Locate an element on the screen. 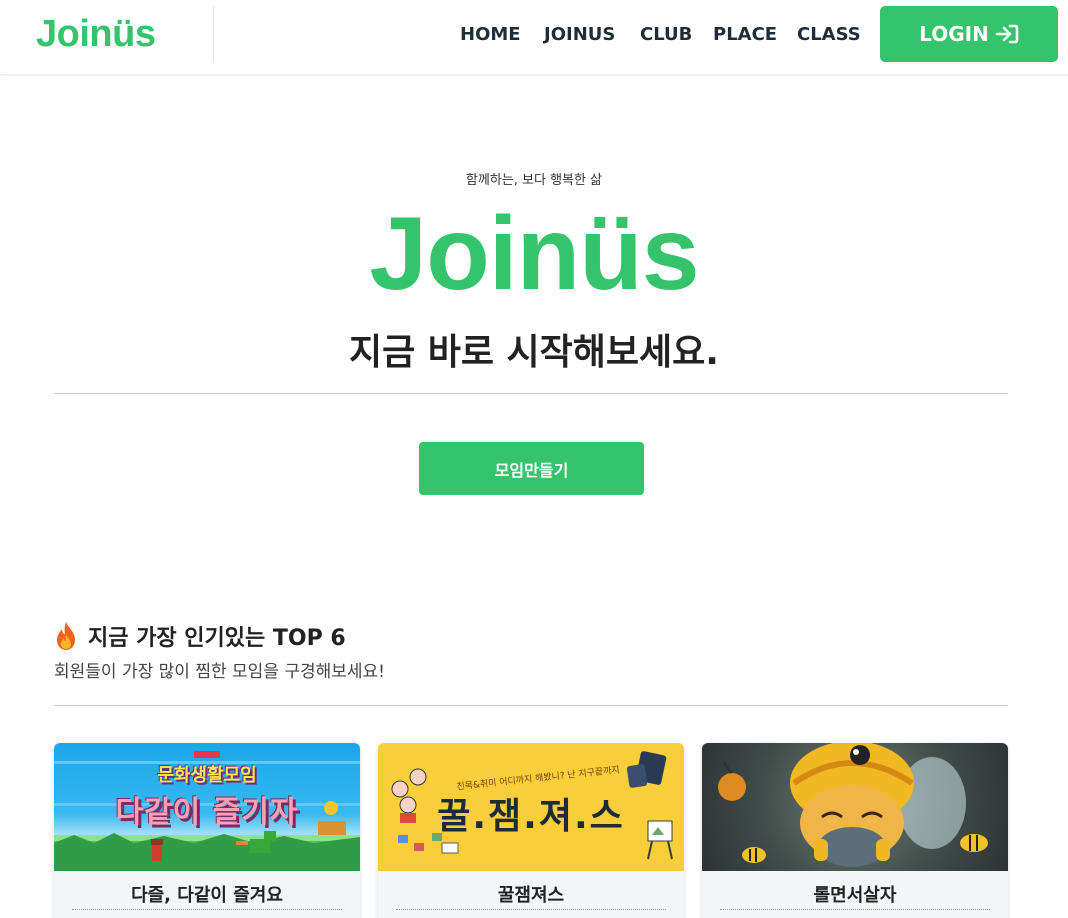 The image size is (1068, 918). hero-logo: Joinüs is located at coordinates (534, 254).